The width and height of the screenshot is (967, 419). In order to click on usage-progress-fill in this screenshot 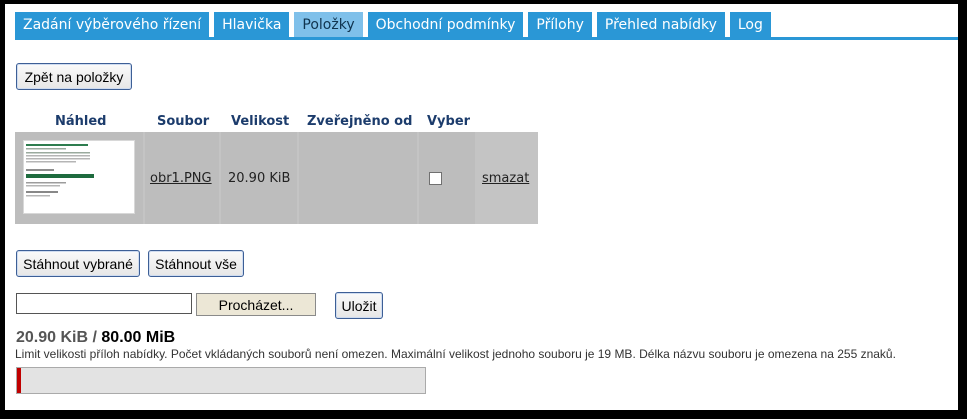, I will do `click(19, 380)`.